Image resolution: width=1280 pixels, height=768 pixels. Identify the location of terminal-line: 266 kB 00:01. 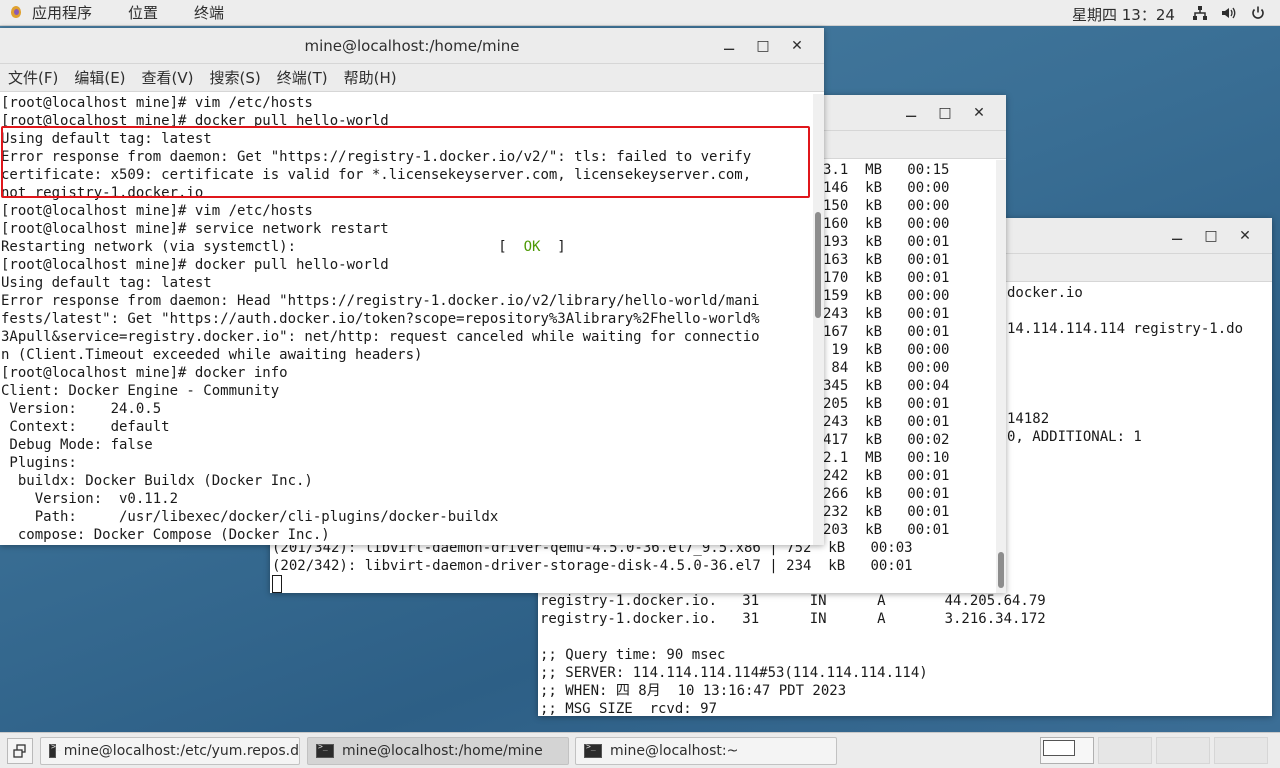
(886, 494).